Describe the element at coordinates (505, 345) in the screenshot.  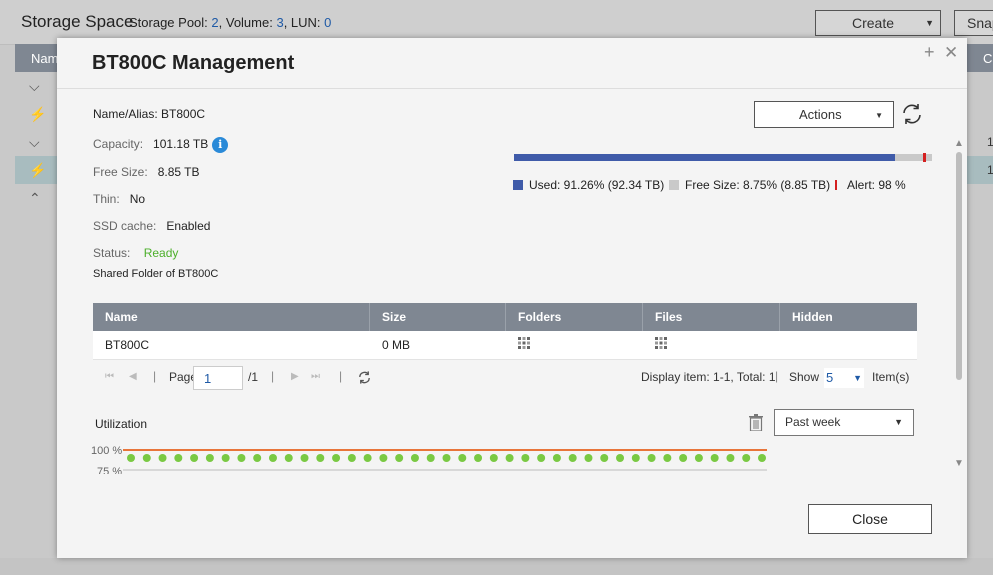
I see `table-row: BT800C 0 MB` at that location.